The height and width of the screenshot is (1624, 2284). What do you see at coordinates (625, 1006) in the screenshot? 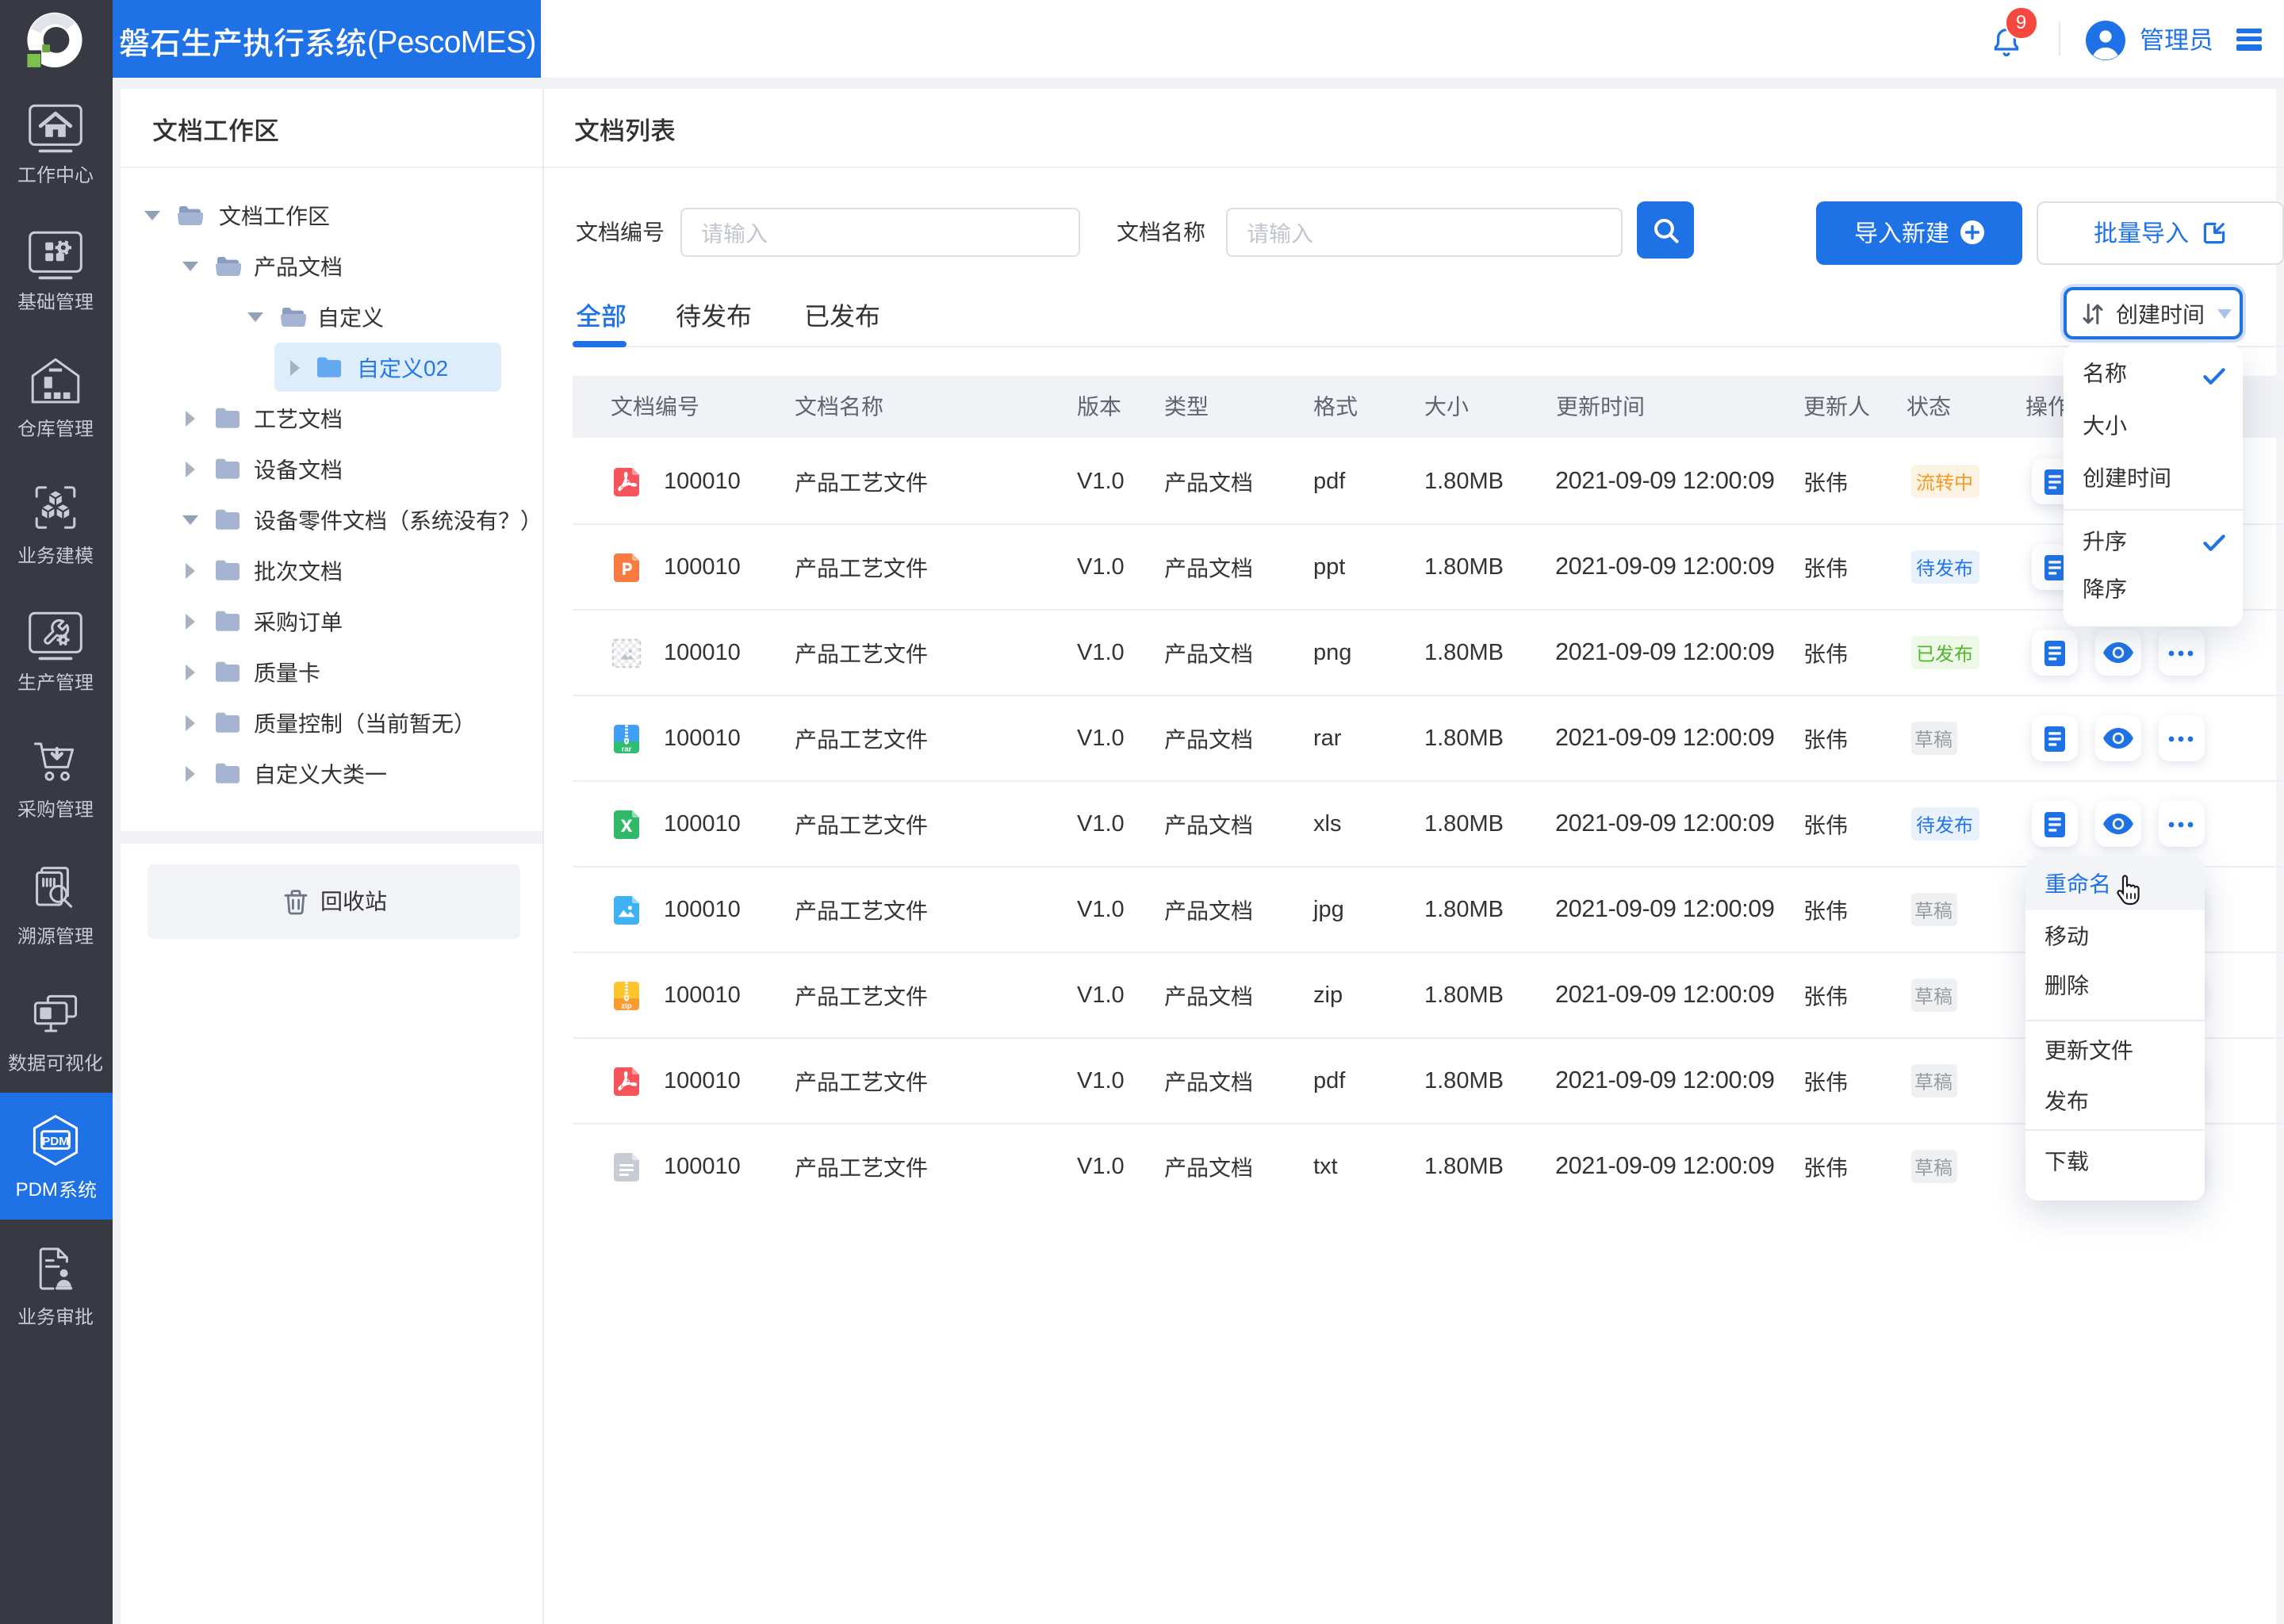
I see `svg-text: zip` at bounding box center [625, 1006].